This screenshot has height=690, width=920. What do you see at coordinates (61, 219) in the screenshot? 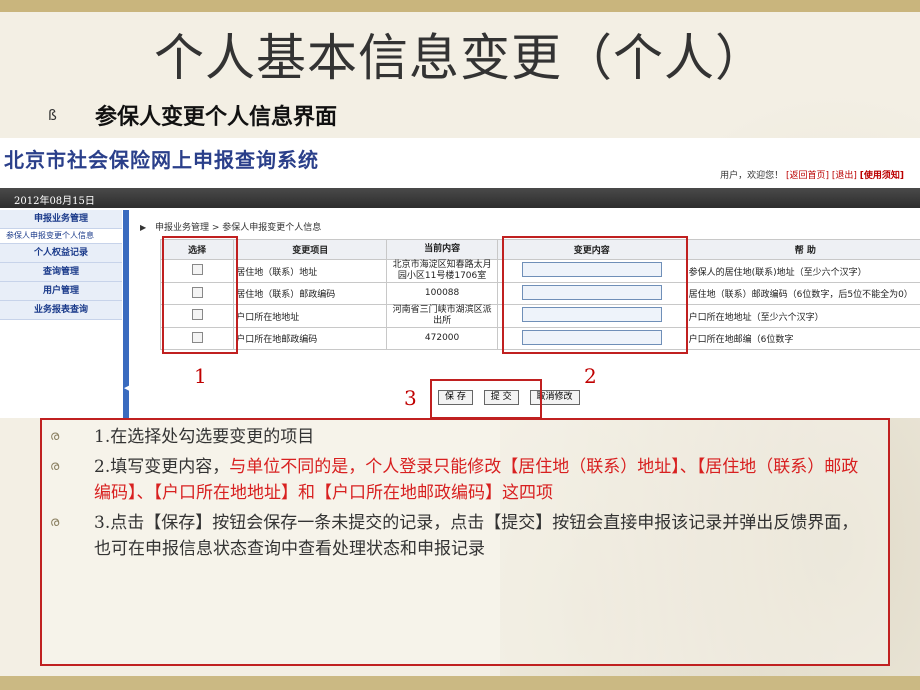
I see `sidebar-item-declare: 申报业务管理` at bounding box center [61, 219].